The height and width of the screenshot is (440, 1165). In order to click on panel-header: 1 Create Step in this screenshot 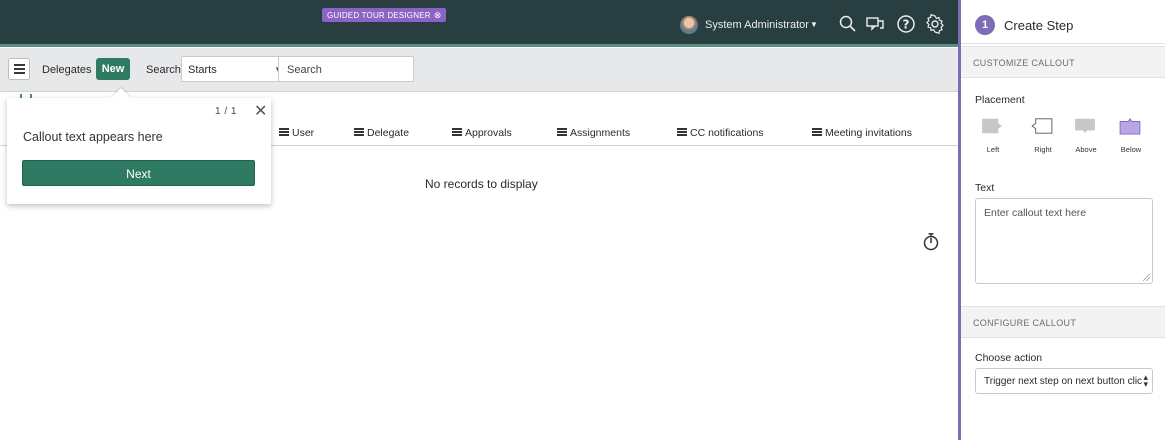, I will do `click(1063, 22)`.